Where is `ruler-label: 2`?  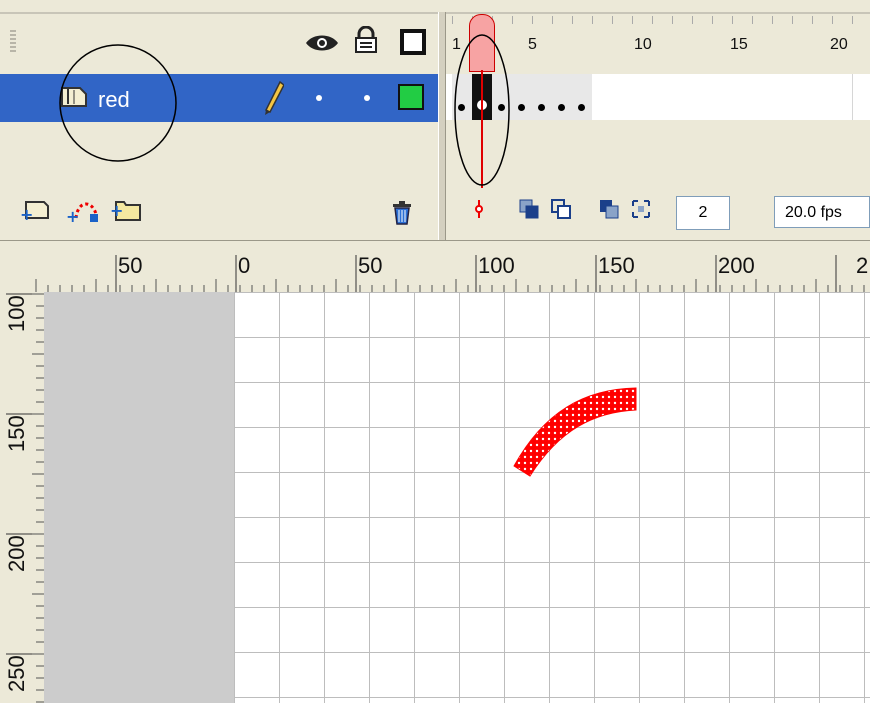 ruler-label: 2 is located at coordinates (862, 265).